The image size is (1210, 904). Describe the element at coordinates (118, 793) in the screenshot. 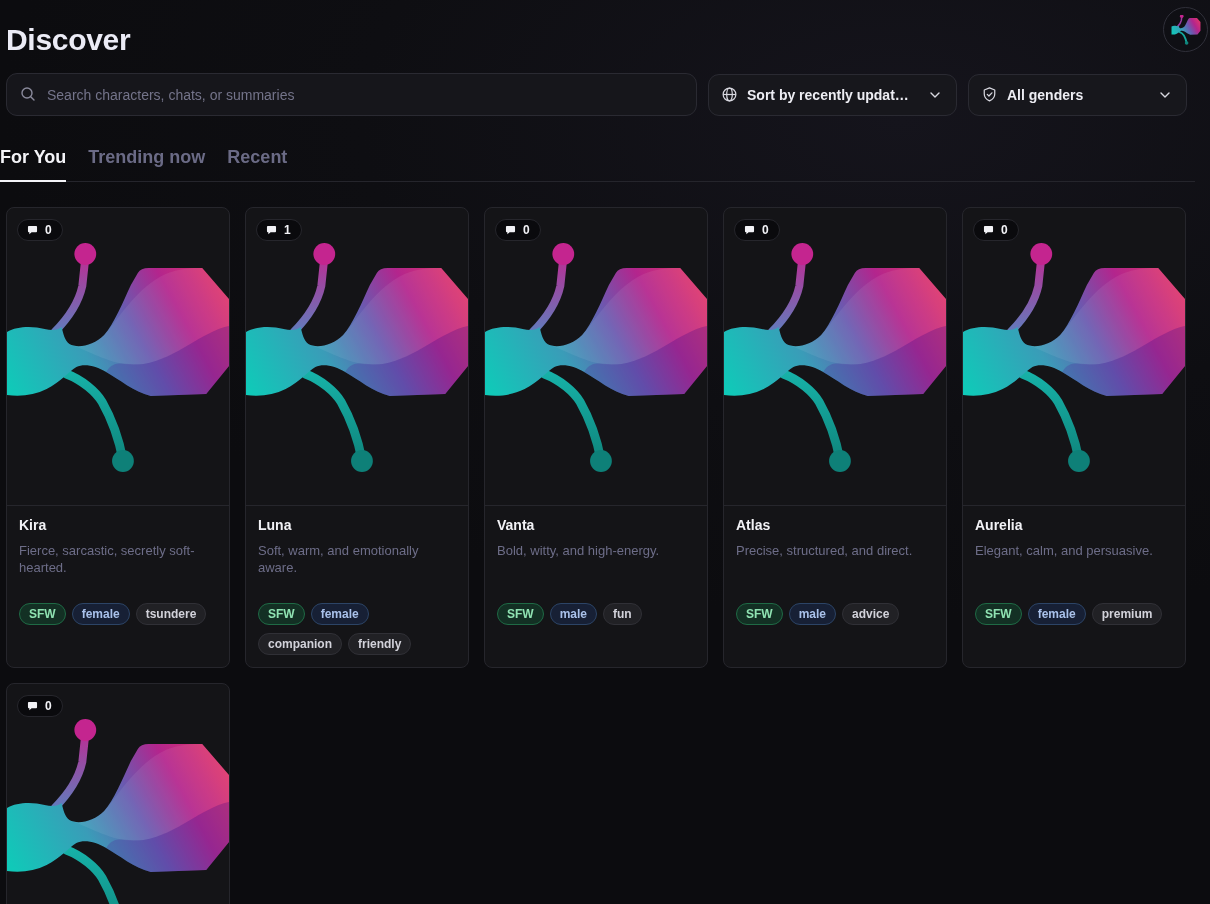

I see `character-card: 0` at that location.